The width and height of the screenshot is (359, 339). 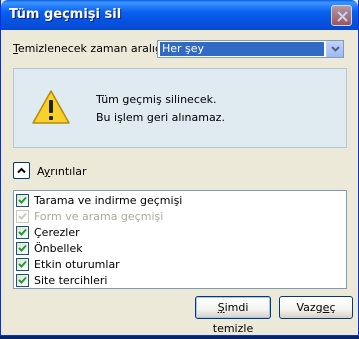 What do you see at coordinates (65, 14) in the screenshot?
I see `window-title: Tüm geçmişi sil` at bounding box center [65, 14].